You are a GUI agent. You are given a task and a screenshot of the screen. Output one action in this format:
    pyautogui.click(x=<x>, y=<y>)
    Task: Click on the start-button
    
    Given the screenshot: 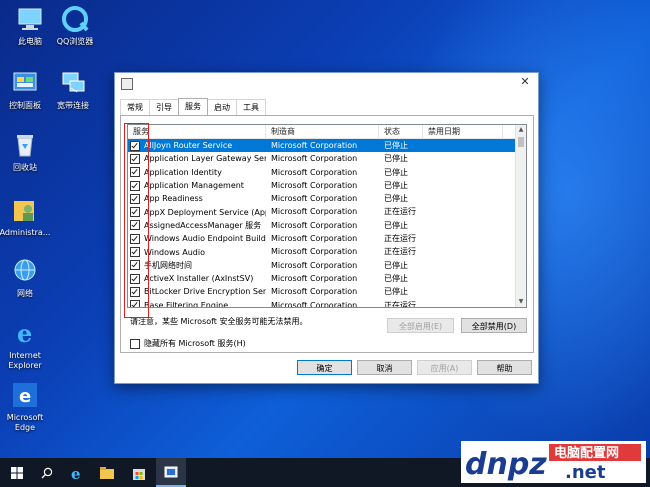 What is the action you would take?
    pyautogui.click(x=17, y=472)
    